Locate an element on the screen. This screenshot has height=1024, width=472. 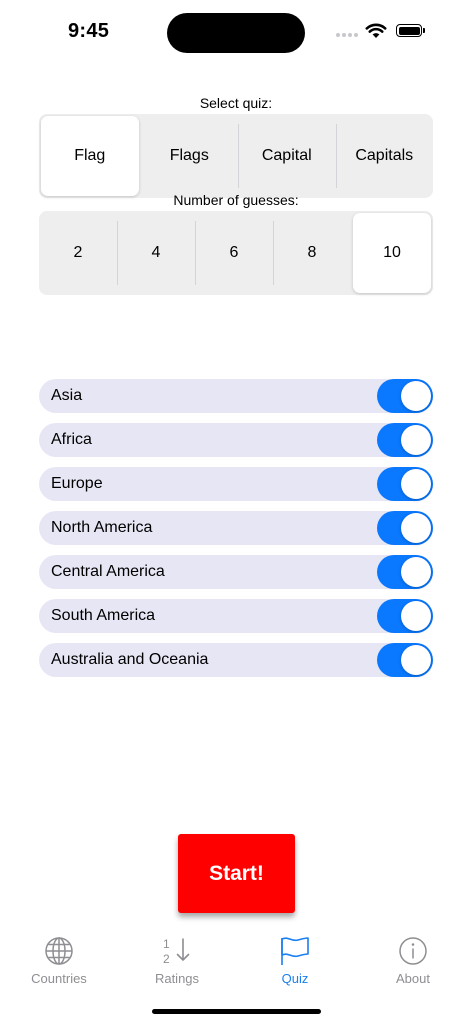
select-quiz-label: Select quiz: is located at coordinates (236, 103).